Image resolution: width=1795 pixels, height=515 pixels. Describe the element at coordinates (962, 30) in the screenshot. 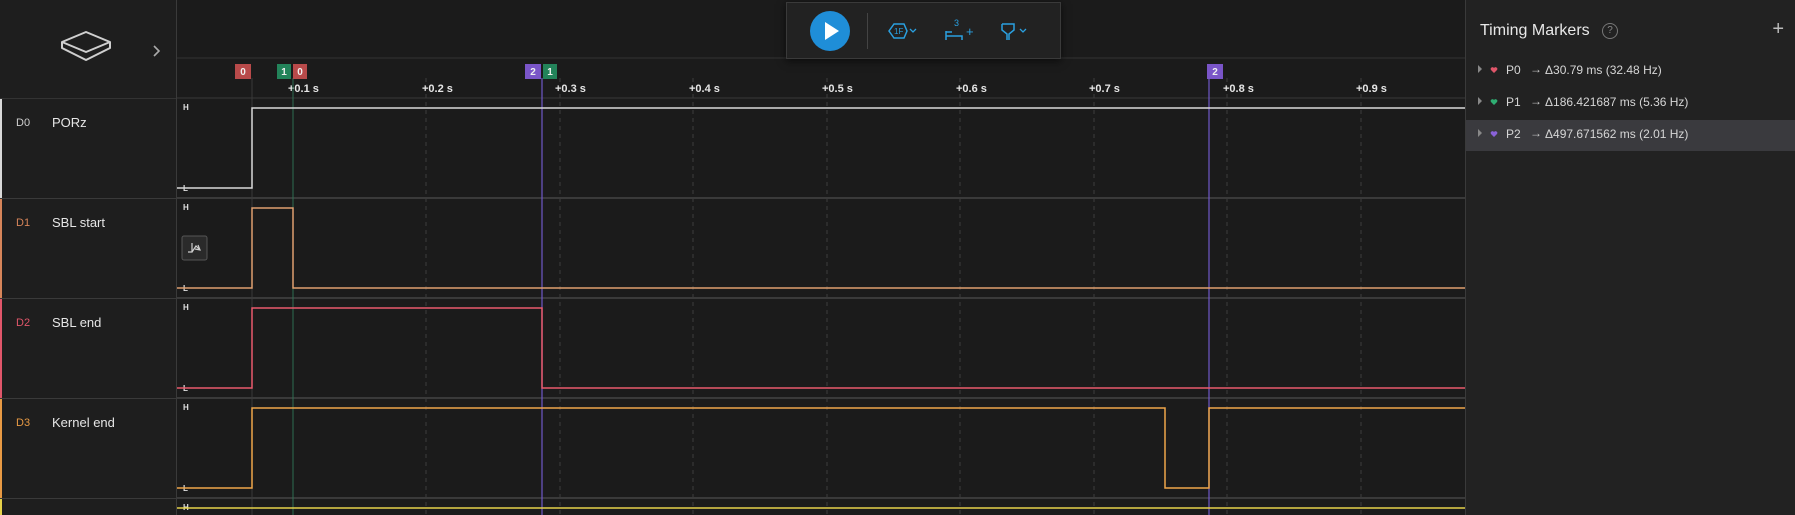

I see `measure-button: 3 +` at that location.